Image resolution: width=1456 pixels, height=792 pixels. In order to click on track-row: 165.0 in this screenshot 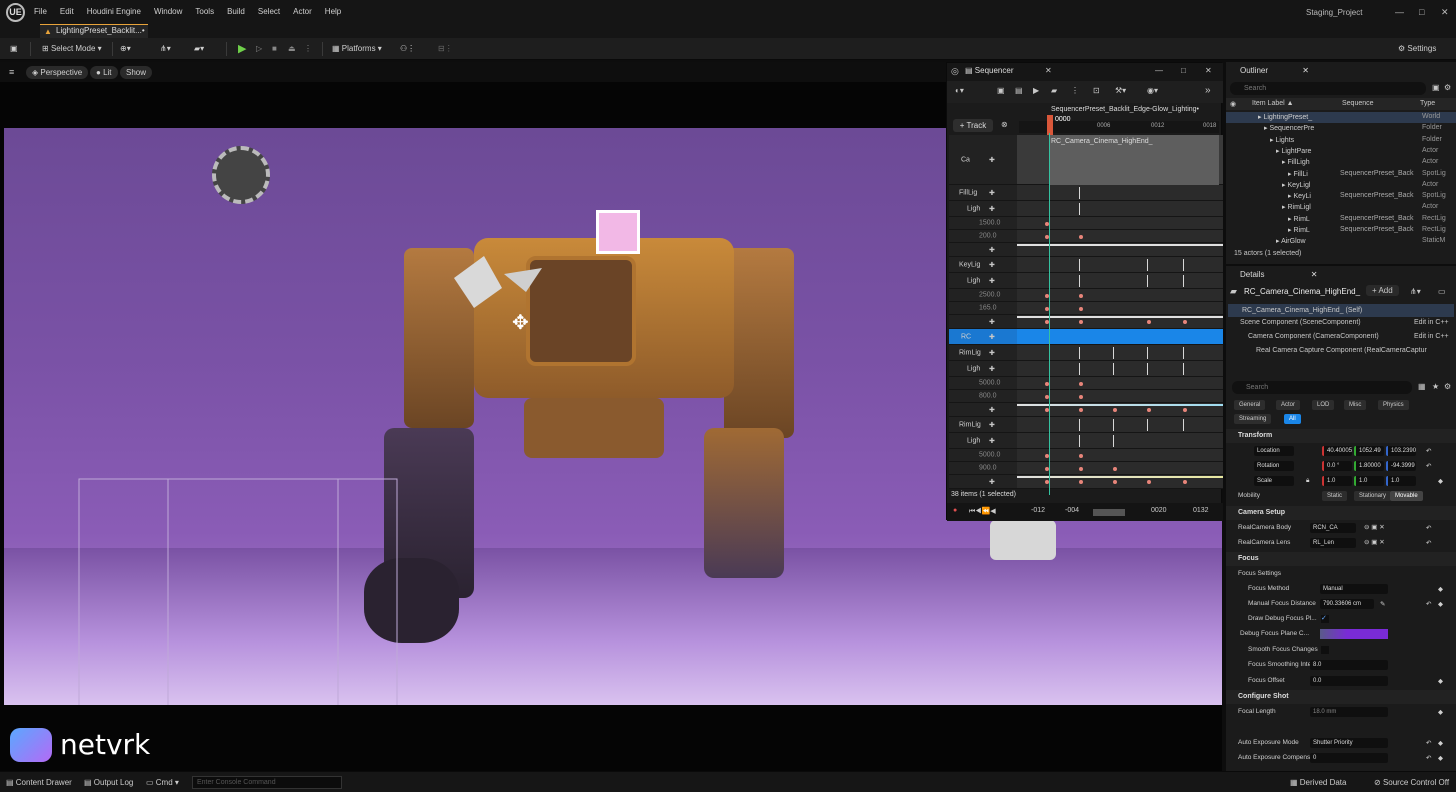, I will do `click(1085, 308)`.